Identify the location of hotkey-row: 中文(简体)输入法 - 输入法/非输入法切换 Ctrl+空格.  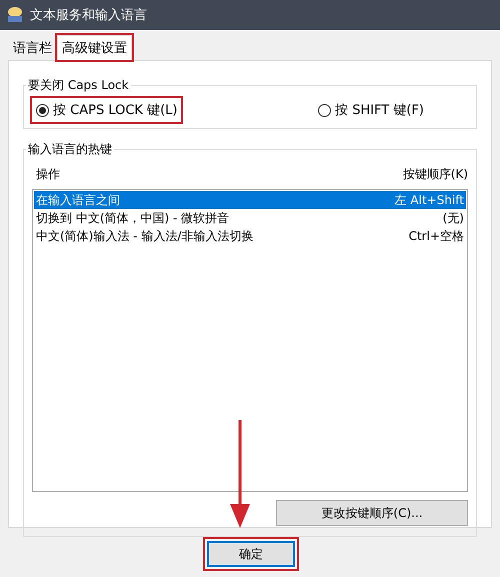
(250, 236).